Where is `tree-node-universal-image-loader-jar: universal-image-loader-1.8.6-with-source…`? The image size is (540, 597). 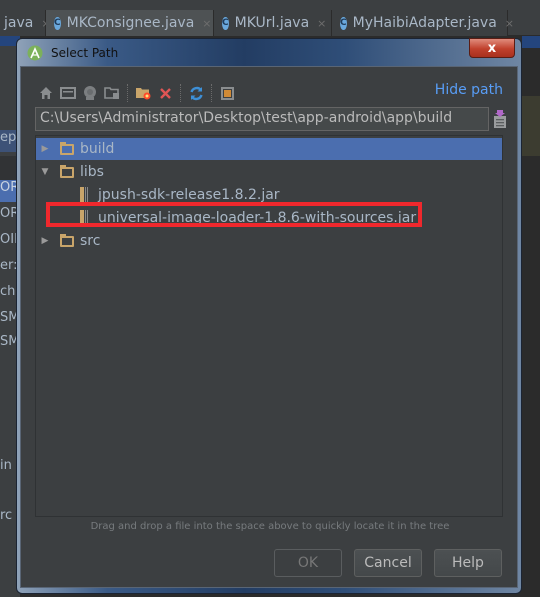
tree-node-universal-image-loader-jar: universal-image-loader-1.8.6-with-source… is located at coordinates (269, 218).